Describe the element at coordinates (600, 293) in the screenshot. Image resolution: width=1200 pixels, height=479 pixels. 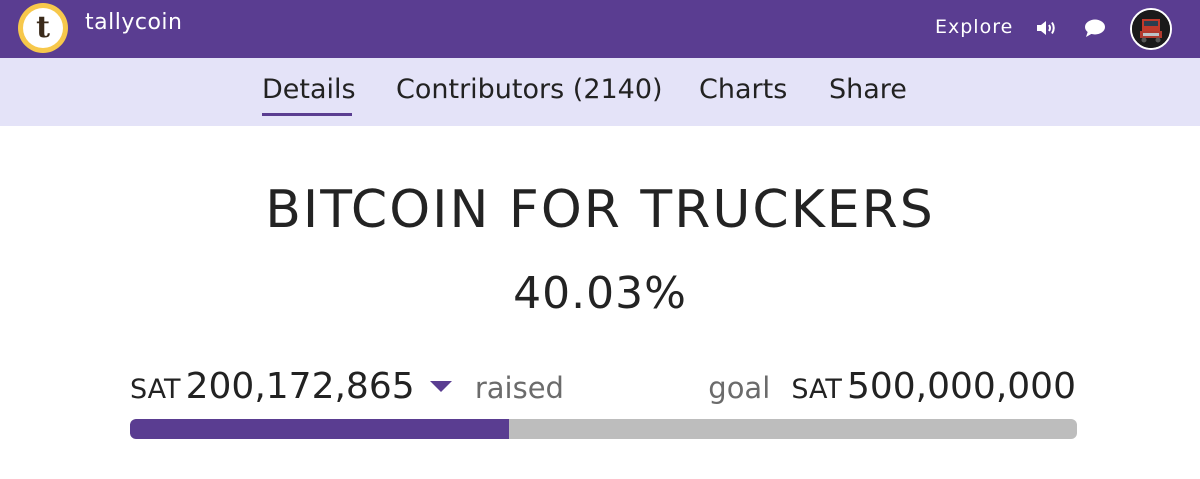
I see `progress-percent: 40.03%` at that location.